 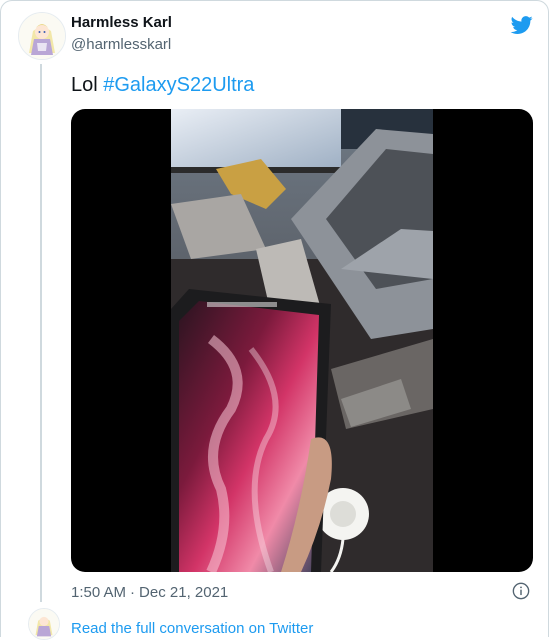 I want to click on tweet-text: Lol #GalaxyS22Ultra, so click(x=162, y=85).